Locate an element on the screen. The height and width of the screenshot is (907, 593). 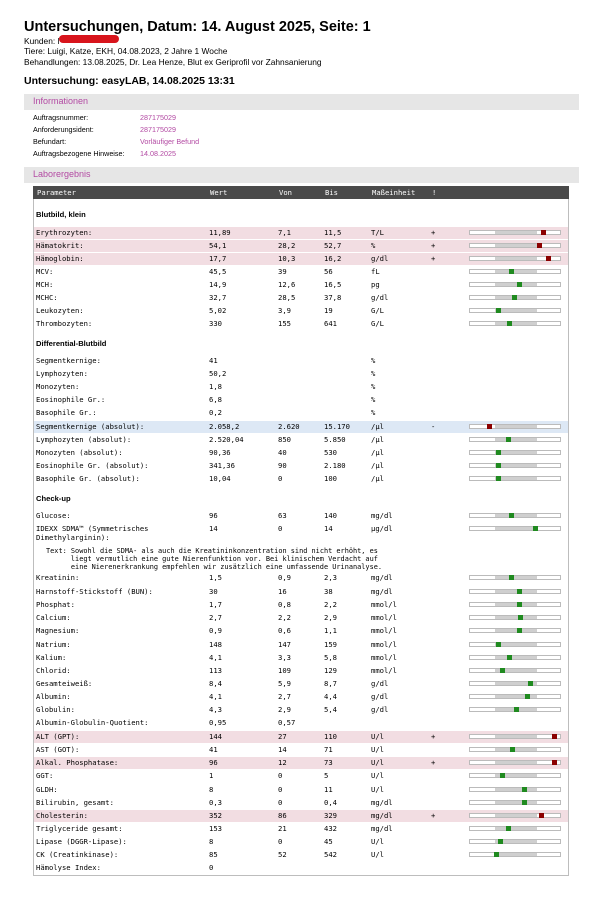
info-field: Auftragsbezogene Hinweise: 14.08.2025 is located at coordinates (104, 153).